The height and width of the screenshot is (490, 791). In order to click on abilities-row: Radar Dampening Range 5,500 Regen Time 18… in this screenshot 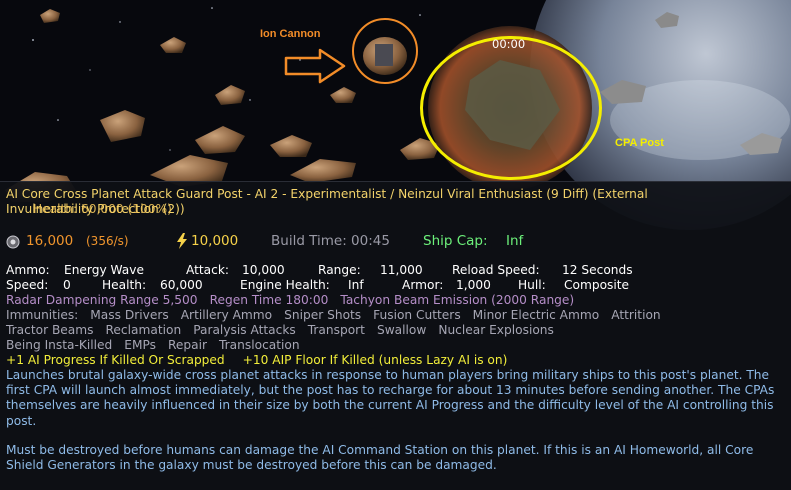, I will do `click(296, 300)`.